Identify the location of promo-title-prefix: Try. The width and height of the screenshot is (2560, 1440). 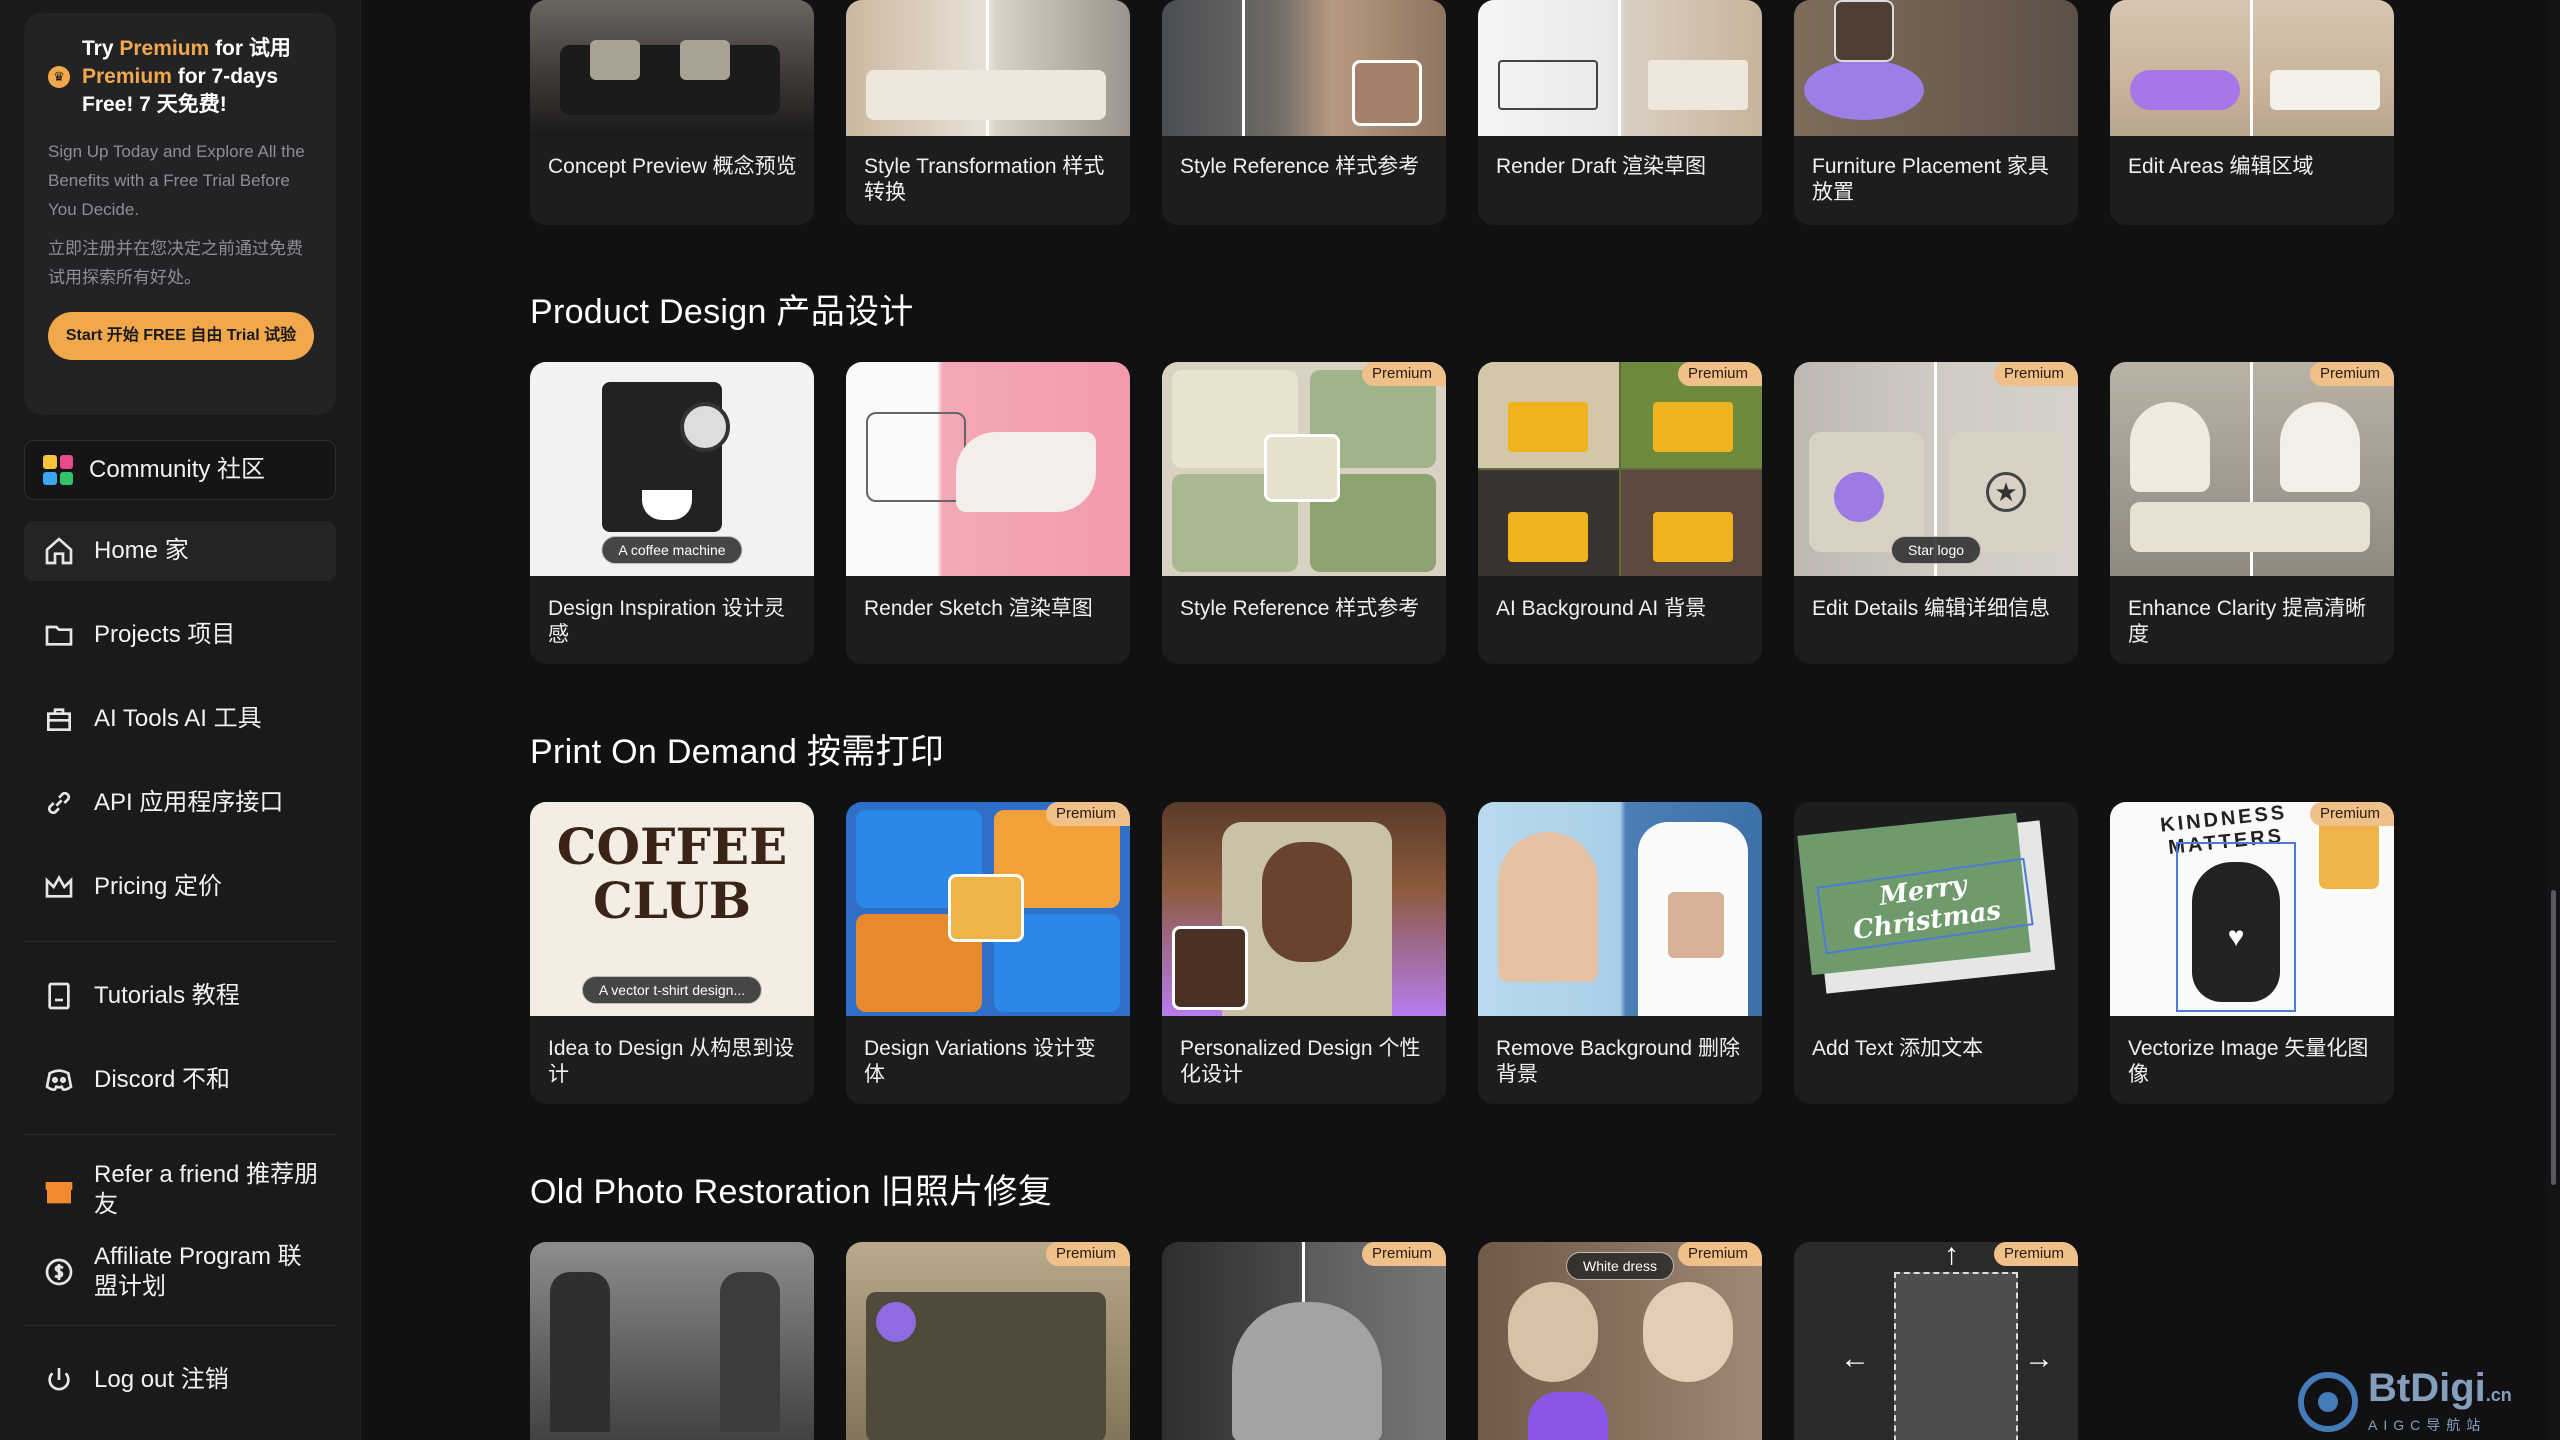
(101, 48).